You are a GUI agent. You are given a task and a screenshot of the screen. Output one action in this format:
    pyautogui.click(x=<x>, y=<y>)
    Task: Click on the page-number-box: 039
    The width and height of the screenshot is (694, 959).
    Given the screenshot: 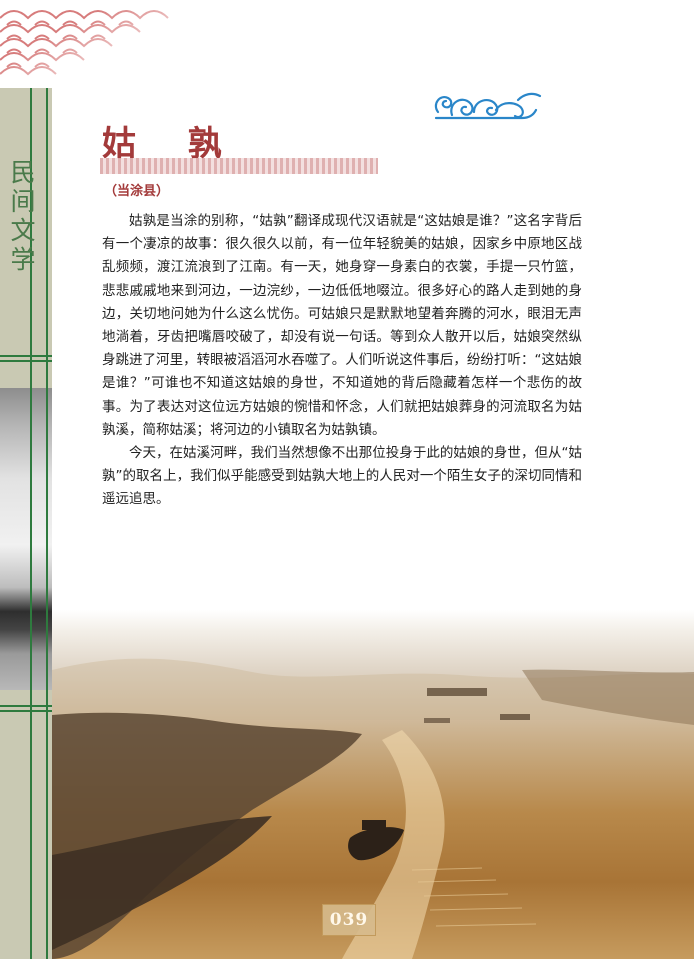 What is the action you would take?
    pyautogui.click(x=349, y=920)
    